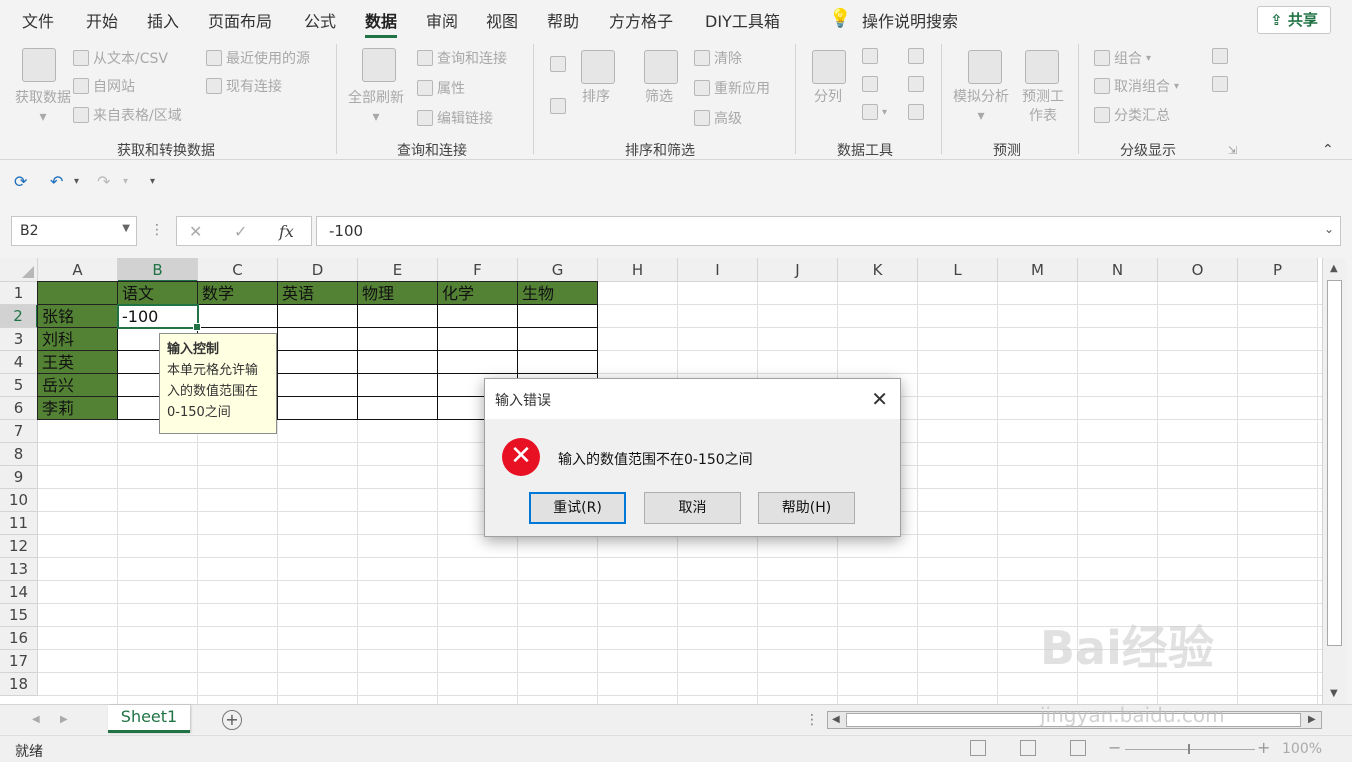 The width and height of the screenshot is (1352, 762). I want to click on cancel-button: 取消, so click(692, 508).